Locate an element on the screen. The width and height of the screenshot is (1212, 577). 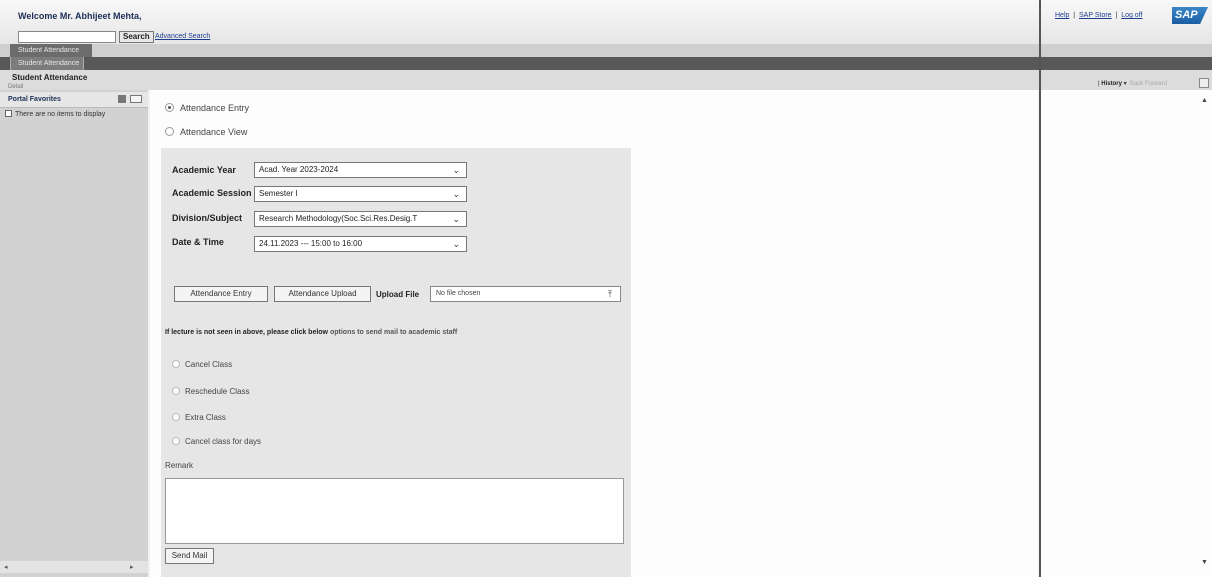
academic-year-label: Academic Year is located at coordinates (204, 170).